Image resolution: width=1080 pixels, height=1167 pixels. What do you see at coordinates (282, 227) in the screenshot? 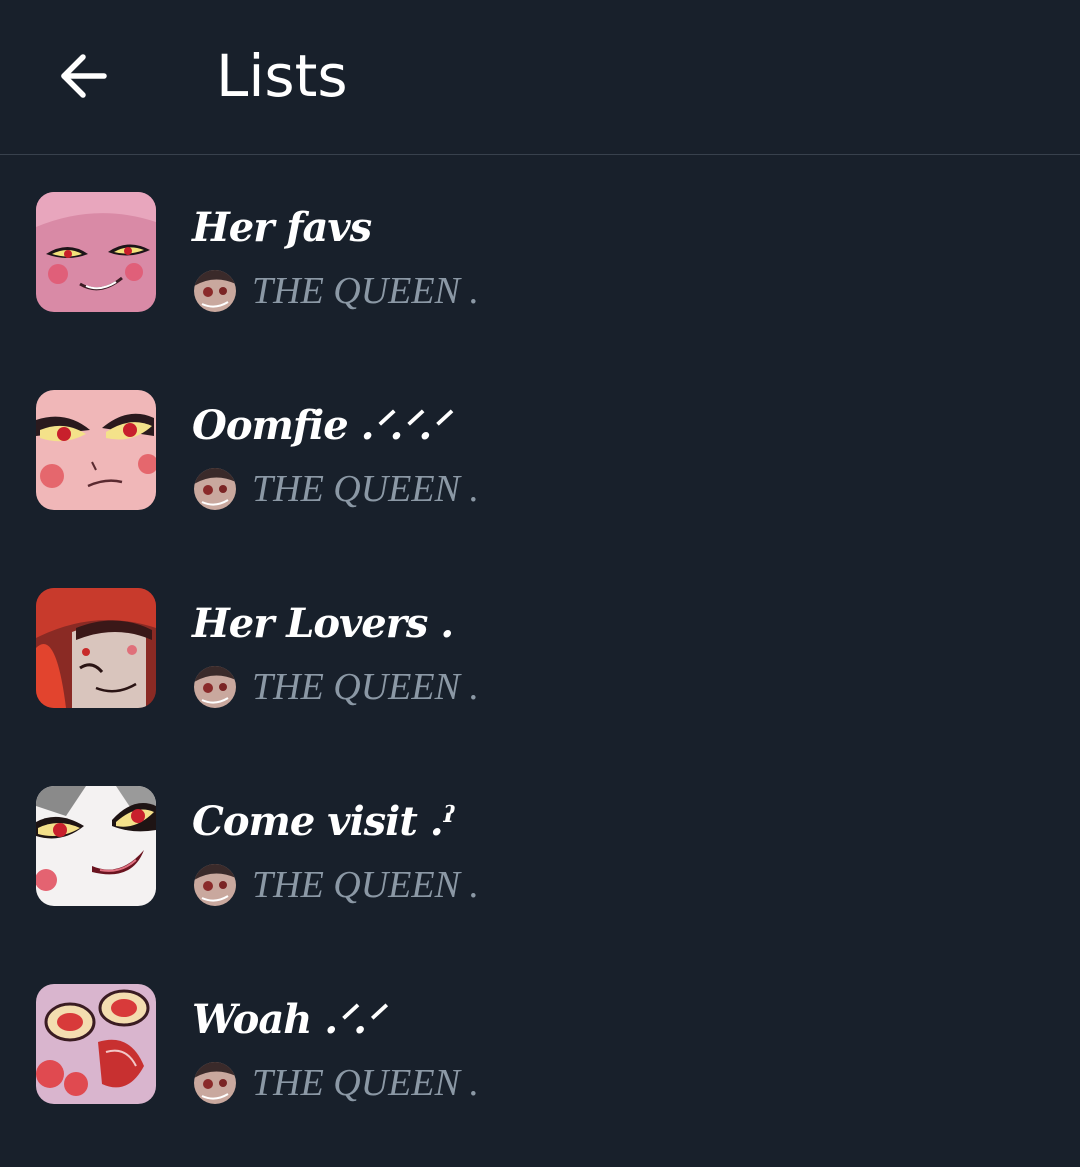
I see `list-name: Her favs` at bounding box center [282, 227].